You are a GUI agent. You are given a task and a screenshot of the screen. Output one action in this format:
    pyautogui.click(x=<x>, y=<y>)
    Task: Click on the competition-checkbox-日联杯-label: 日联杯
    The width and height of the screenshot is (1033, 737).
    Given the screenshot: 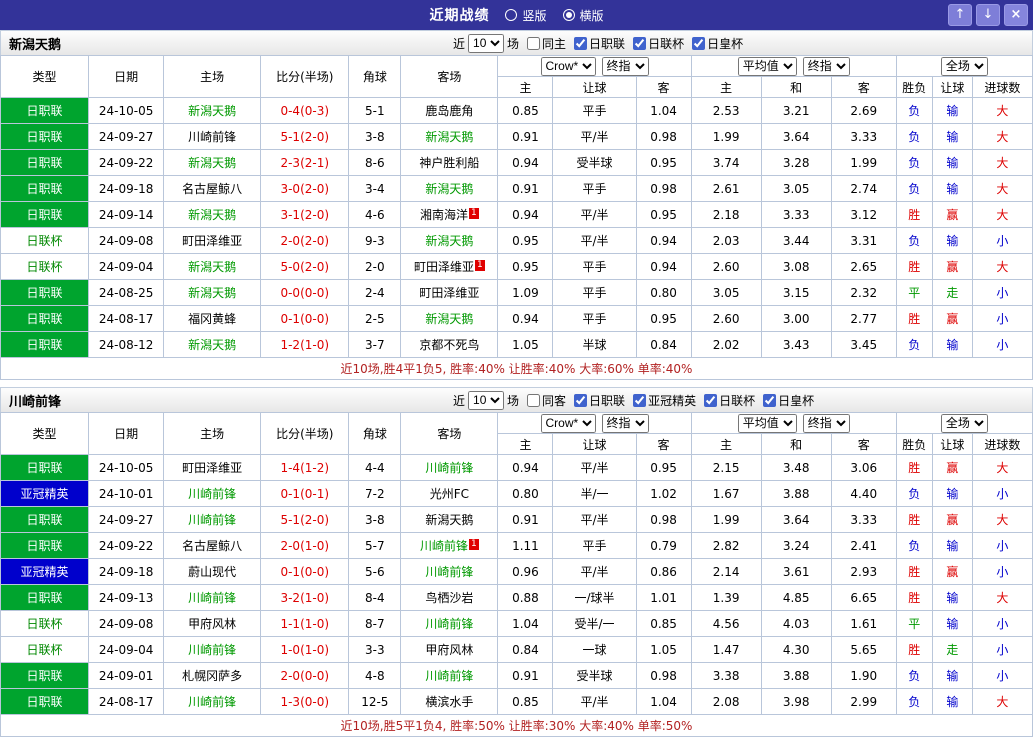 What is the action you would take?
    pyautogui.click(x=666, y=43)
    